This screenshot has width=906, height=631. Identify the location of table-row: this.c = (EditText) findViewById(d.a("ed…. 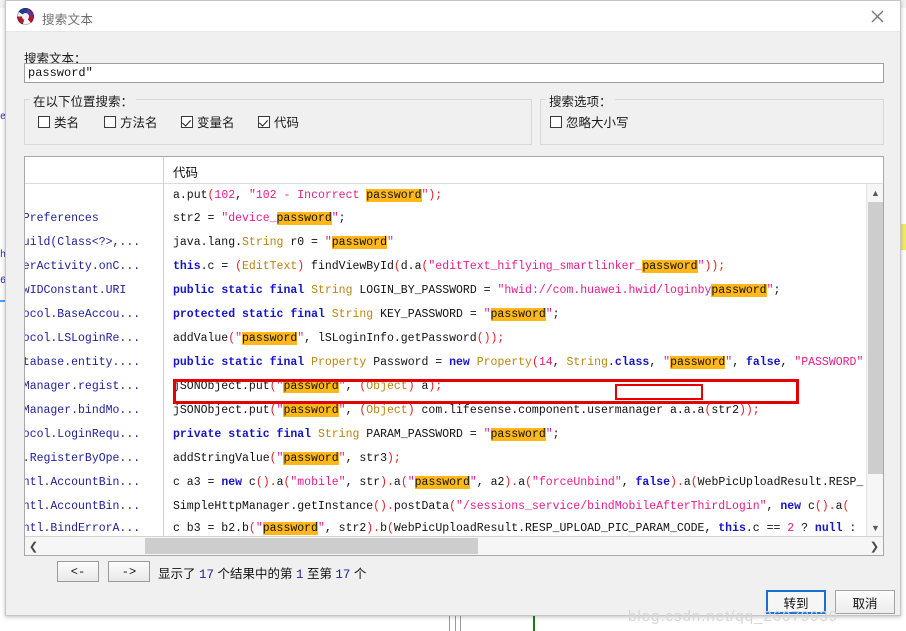
(528, 266).